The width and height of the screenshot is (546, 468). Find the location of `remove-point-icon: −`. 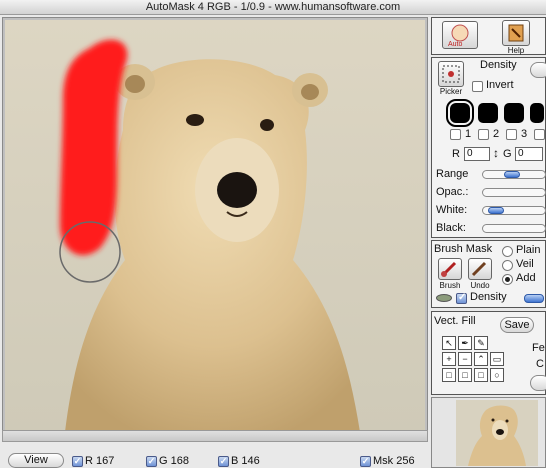

remove-point-icon: − is located at coordinates (465, 359).